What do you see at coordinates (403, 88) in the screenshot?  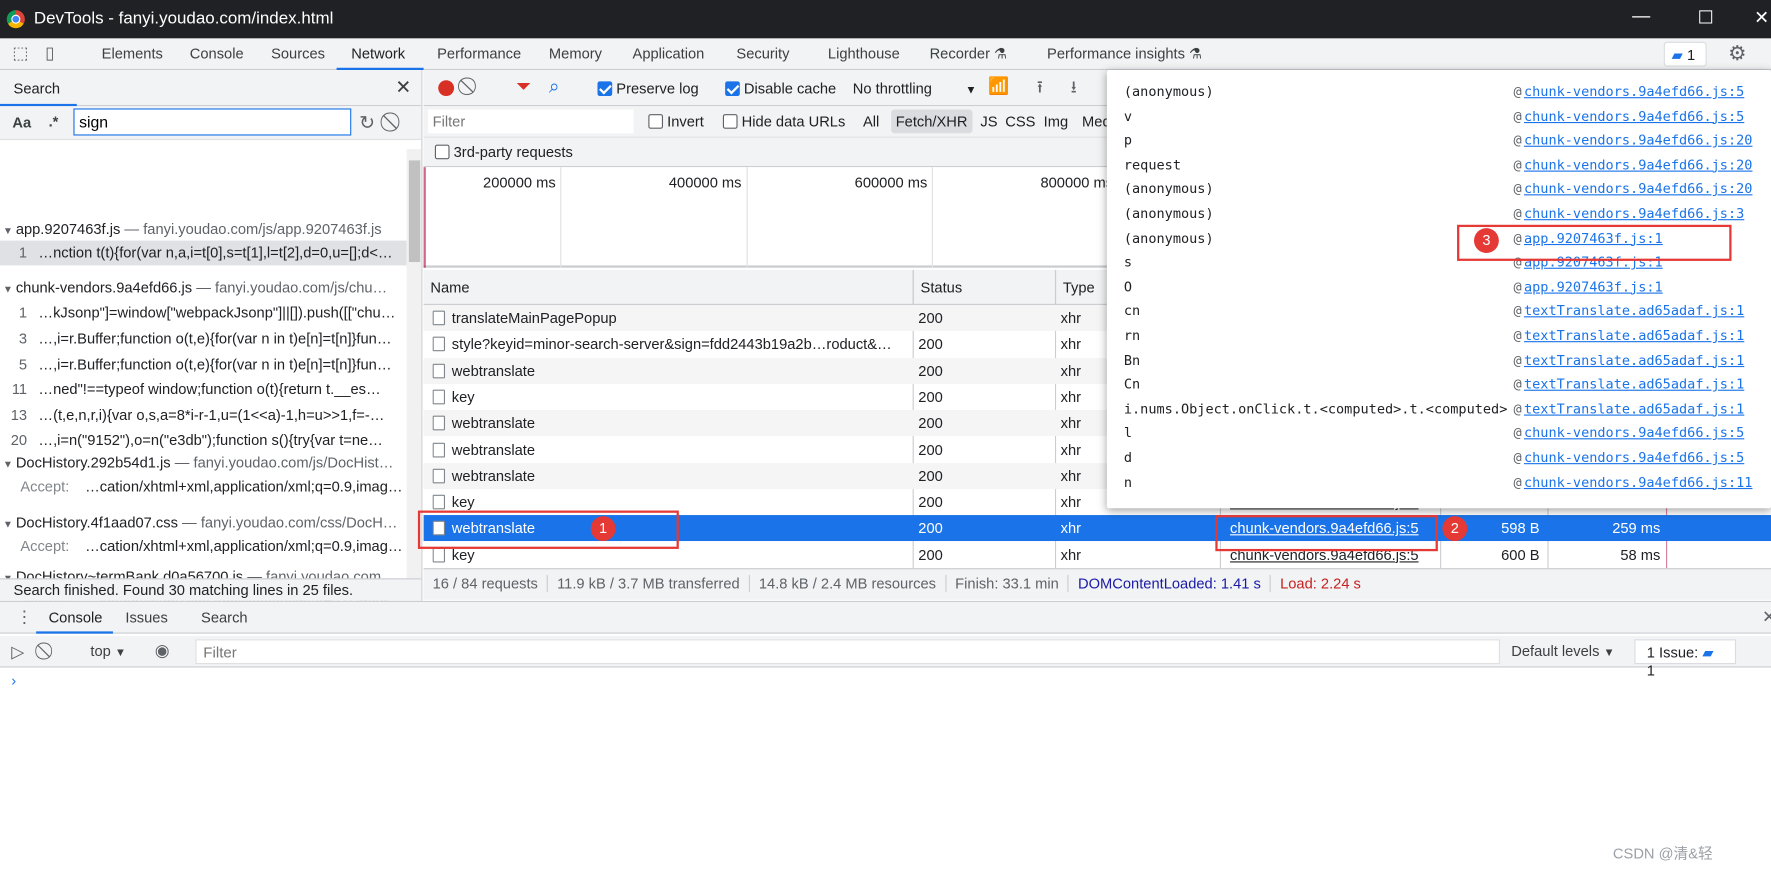 I see `close-icon: ✕` at bounding box center [403, 88].